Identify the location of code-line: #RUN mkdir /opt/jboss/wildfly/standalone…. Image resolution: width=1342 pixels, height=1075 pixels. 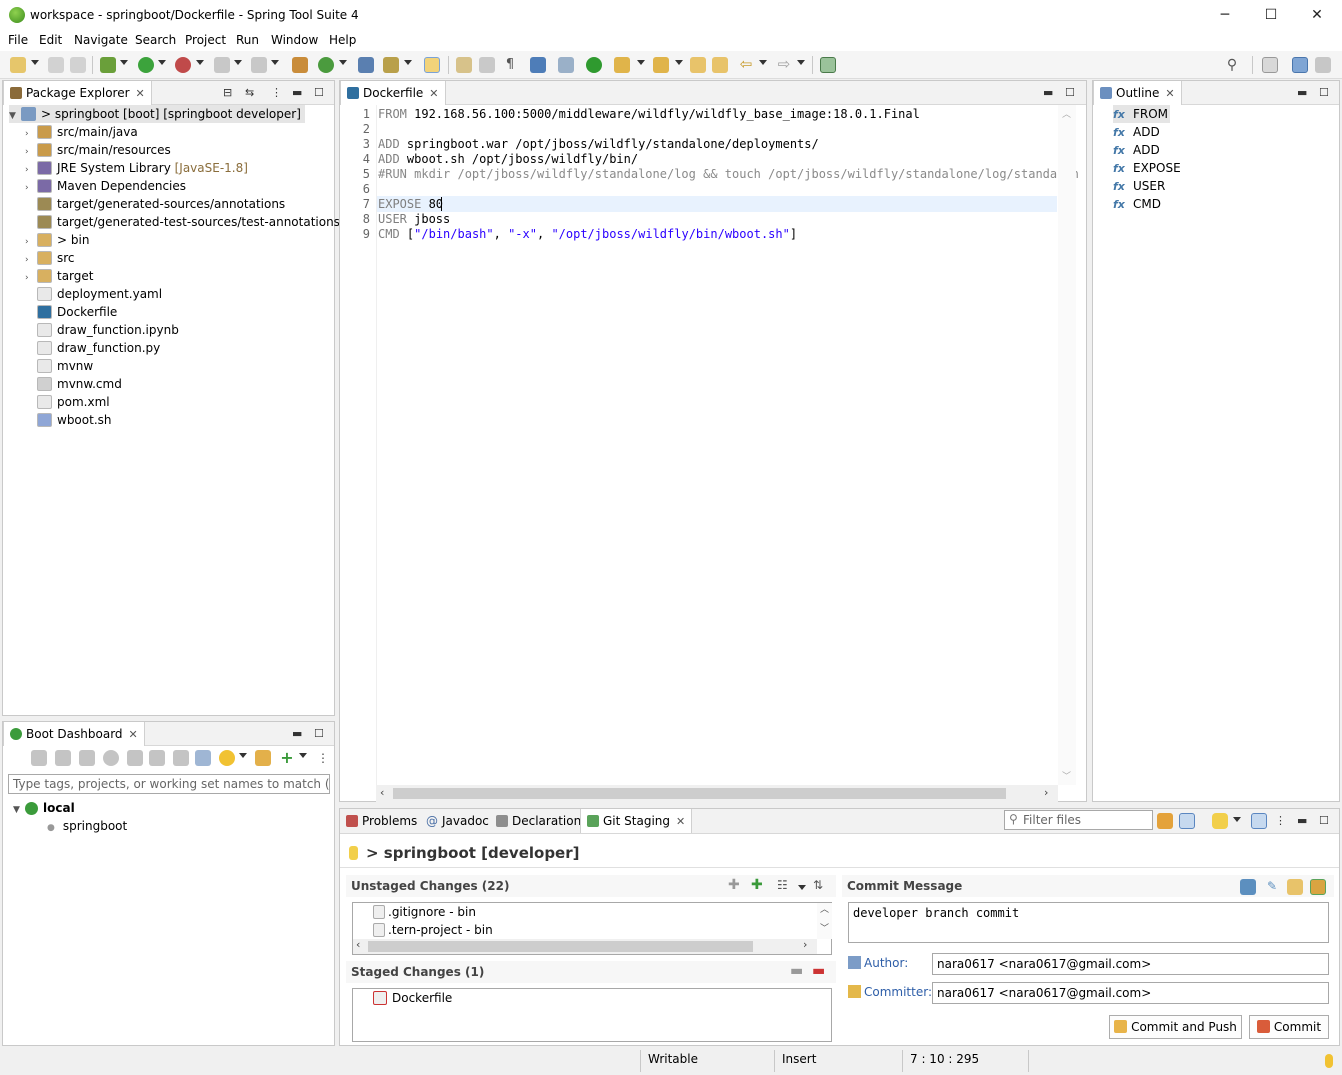
(728, 174).